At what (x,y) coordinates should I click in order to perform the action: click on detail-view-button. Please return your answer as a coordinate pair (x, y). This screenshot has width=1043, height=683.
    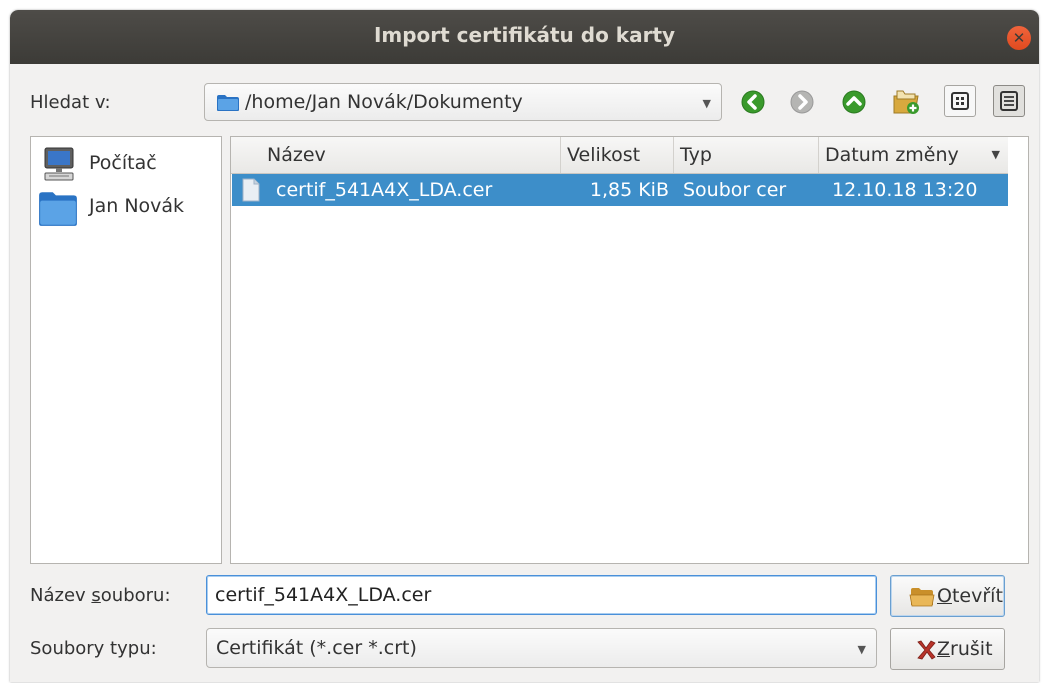
    Looking at the image, I should click on (1009, 101).